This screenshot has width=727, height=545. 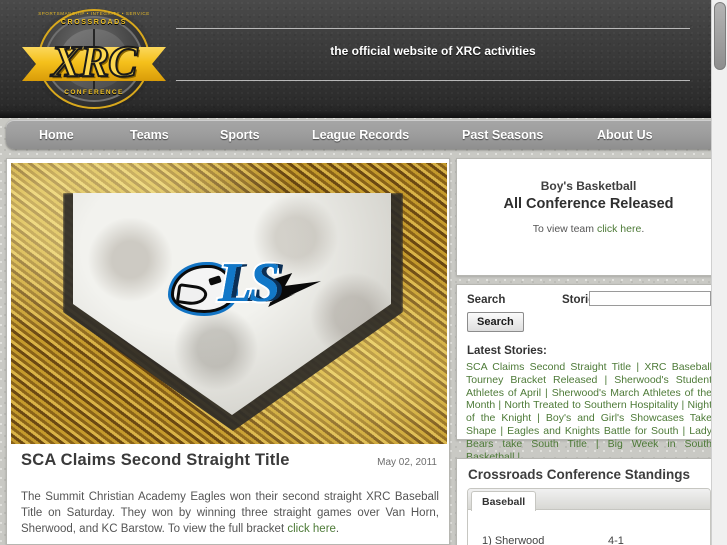 I want to click on scrollbar-thumb, so click(x=720, y=36).